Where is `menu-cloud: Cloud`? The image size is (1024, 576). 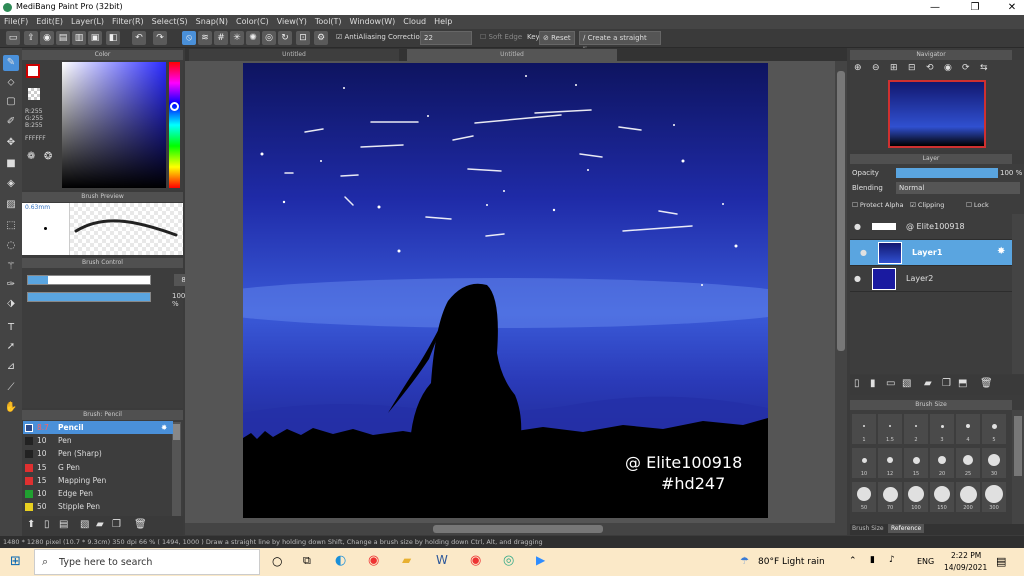 menu-cloud: Cloud is located at coordinates (414, 22).